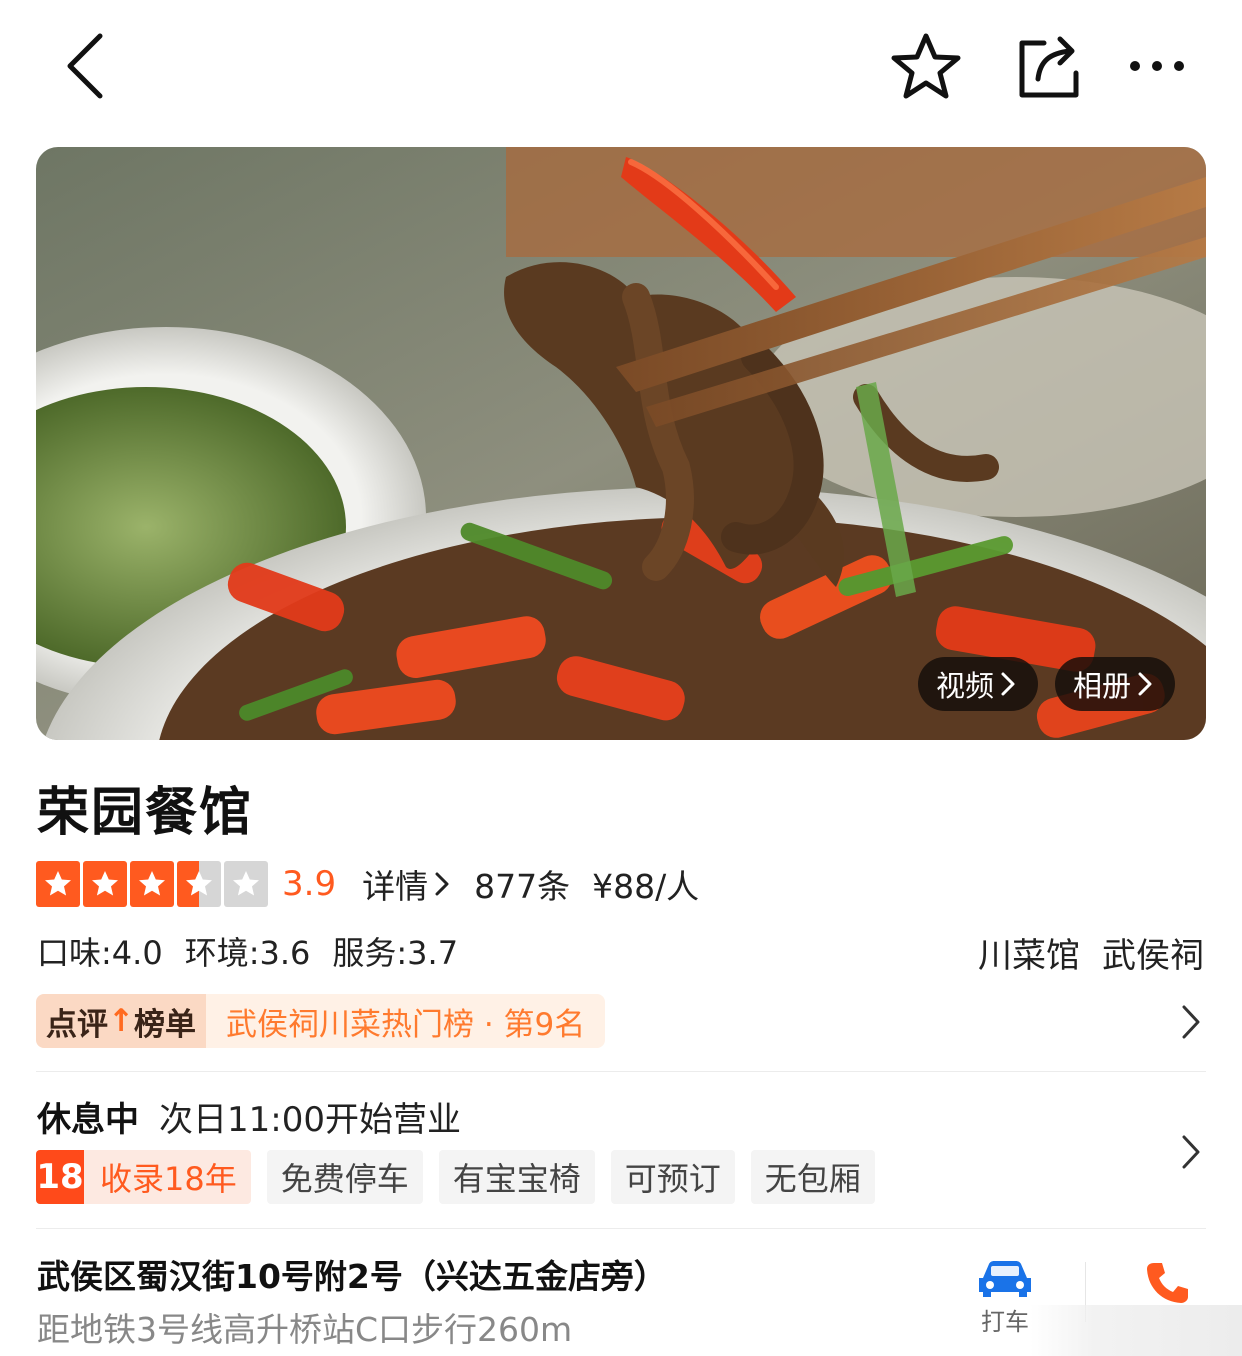  Describe the element at coordinates (1136, 1330) in the screenshot. I see `home-indicator-overlay` at that location.